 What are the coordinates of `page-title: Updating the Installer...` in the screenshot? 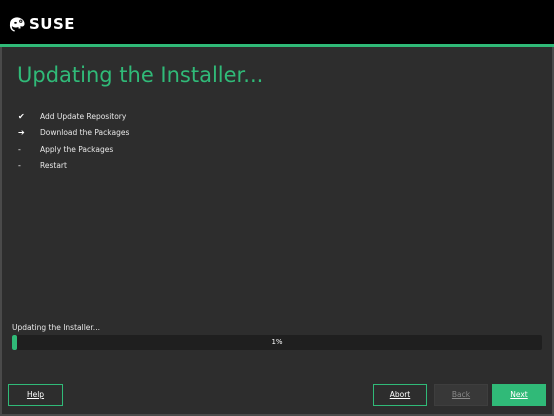 It's located at (140, 75).